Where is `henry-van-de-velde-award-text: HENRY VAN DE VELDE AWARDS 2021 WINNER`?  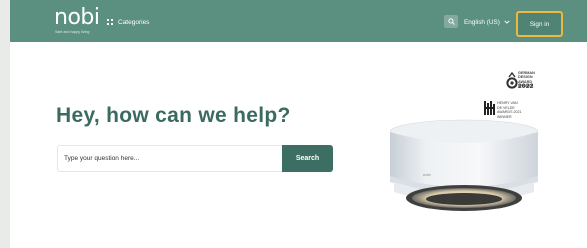 henry-van-de-velde-award-text: HENRY VAN DE VELDE AWARDS 2021 WINNER is located at coordinates (509, 110).